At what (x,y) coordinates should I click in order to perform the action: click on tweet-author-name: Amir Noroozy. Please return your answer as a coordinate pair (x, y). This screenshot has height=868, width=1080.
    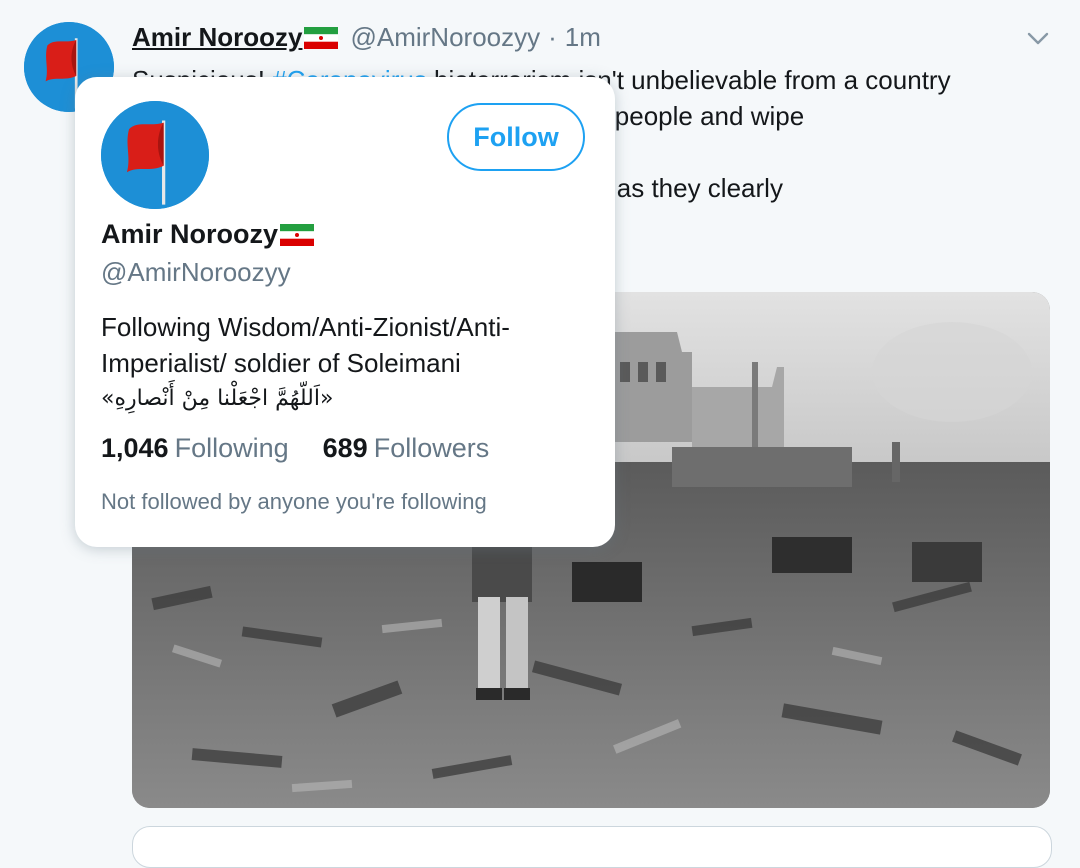
    Looking at the image, I should click on (217, 37).